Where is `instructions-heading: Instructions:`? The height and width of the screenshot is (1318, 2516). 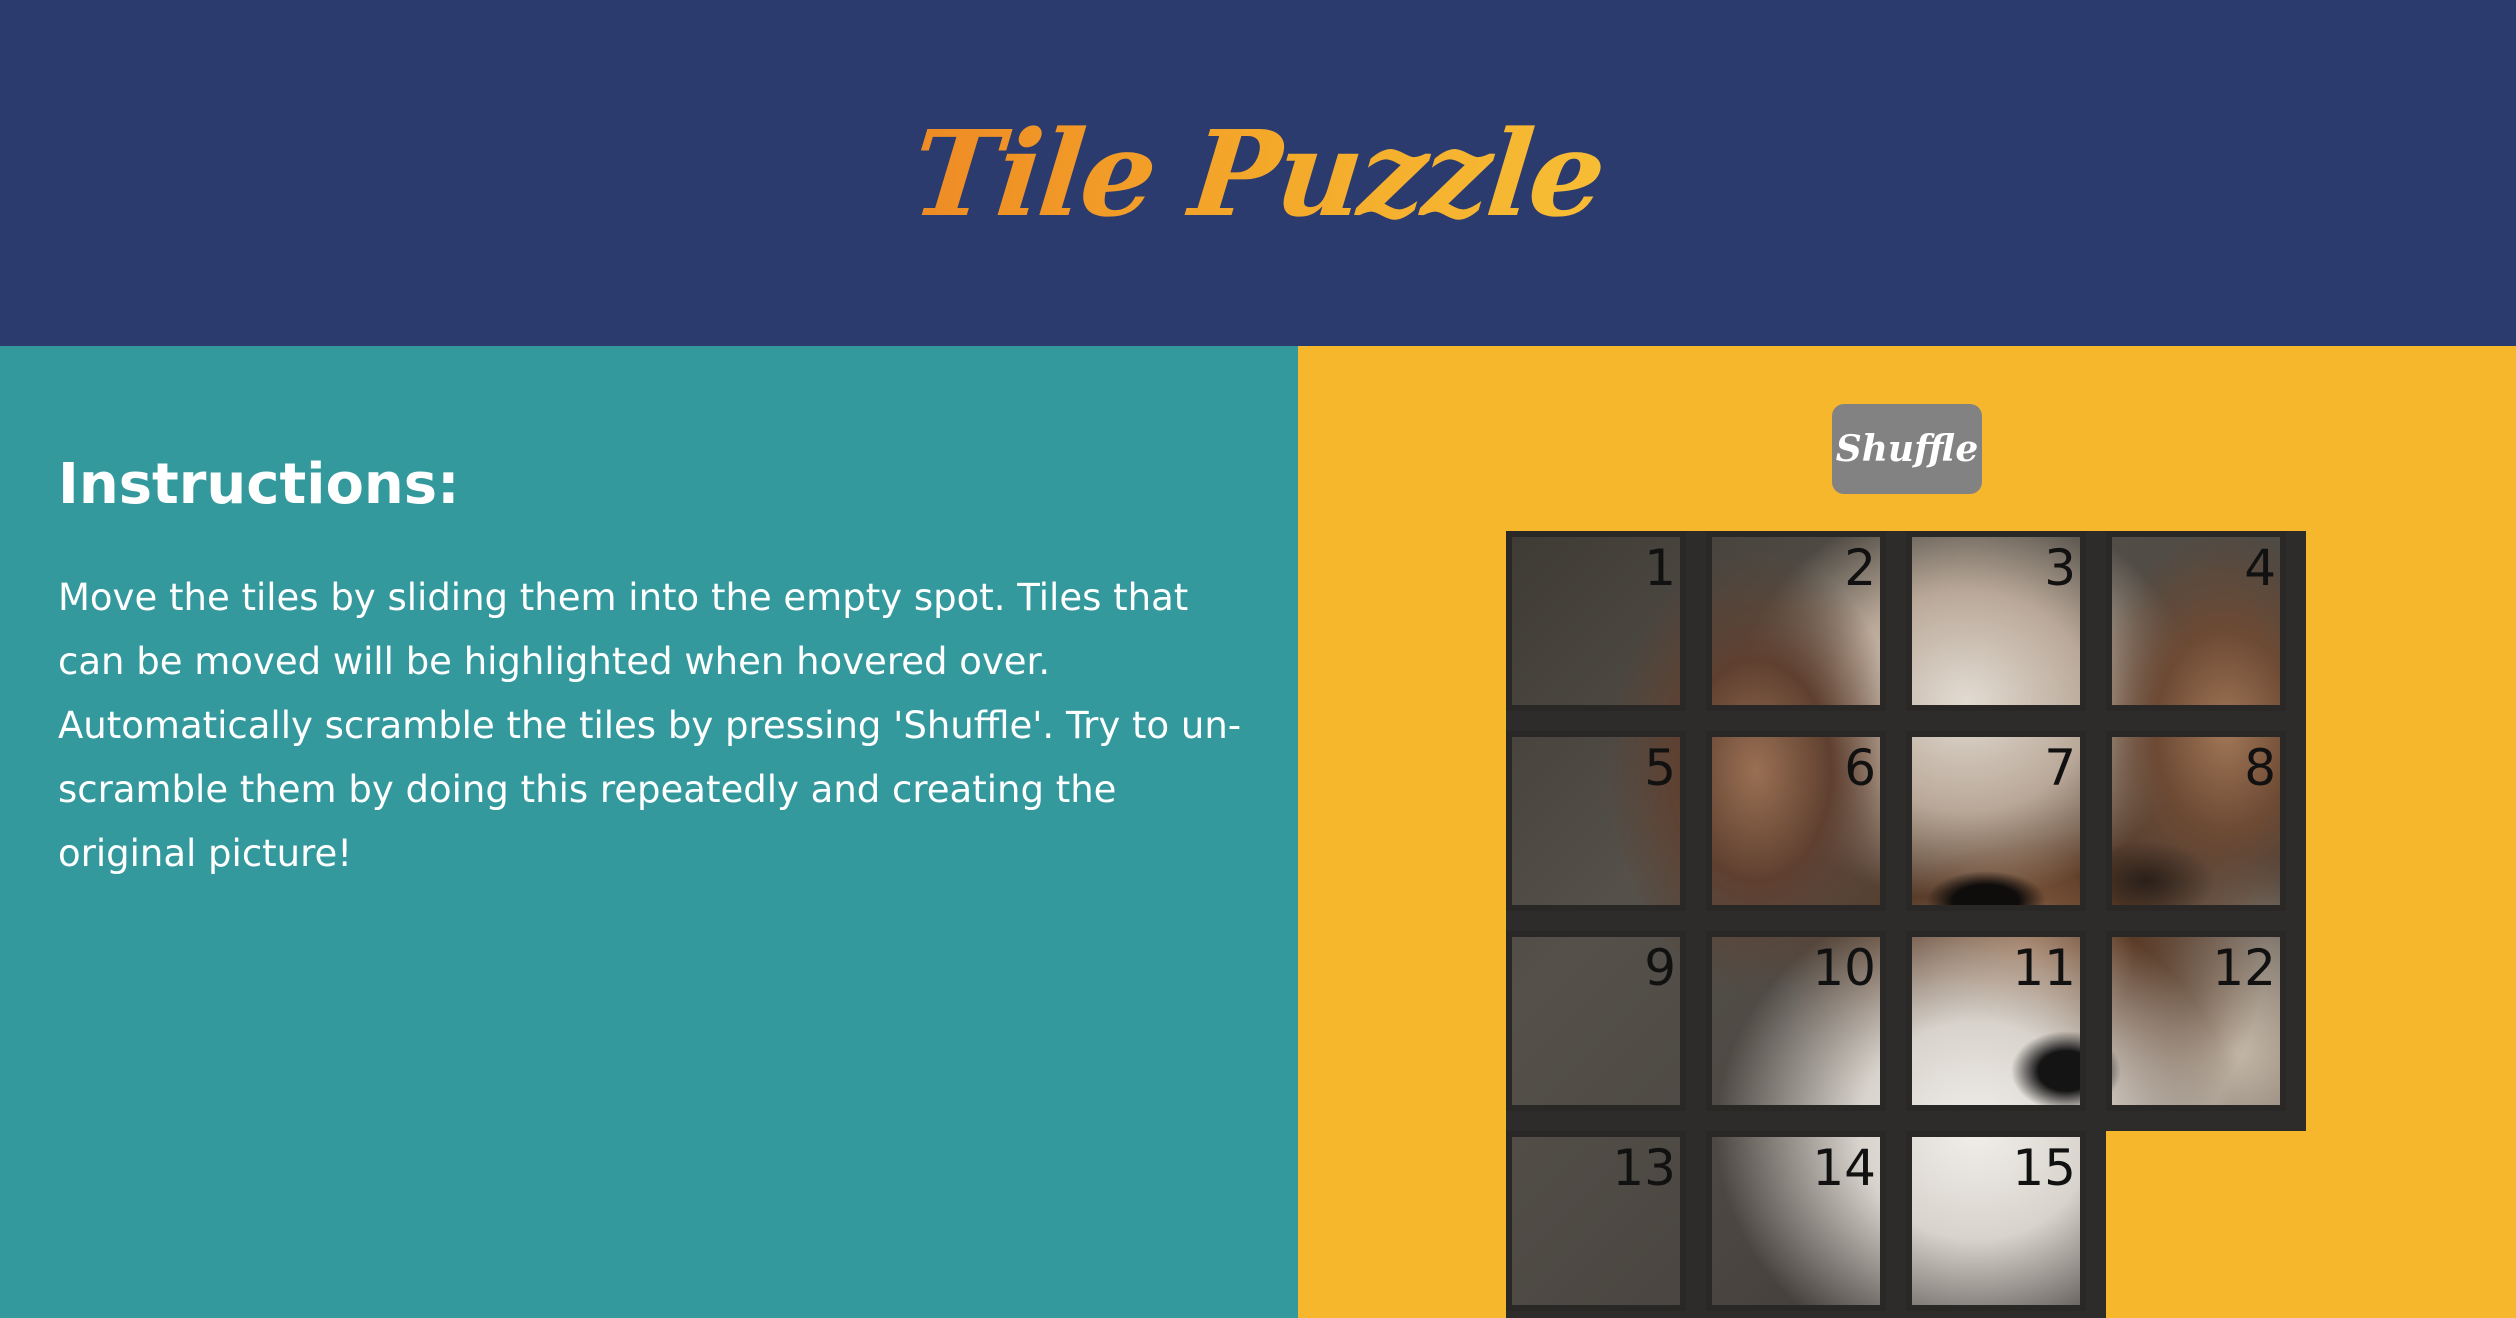 instructions-heading: Instructions: is located at coordinates (259, 484).